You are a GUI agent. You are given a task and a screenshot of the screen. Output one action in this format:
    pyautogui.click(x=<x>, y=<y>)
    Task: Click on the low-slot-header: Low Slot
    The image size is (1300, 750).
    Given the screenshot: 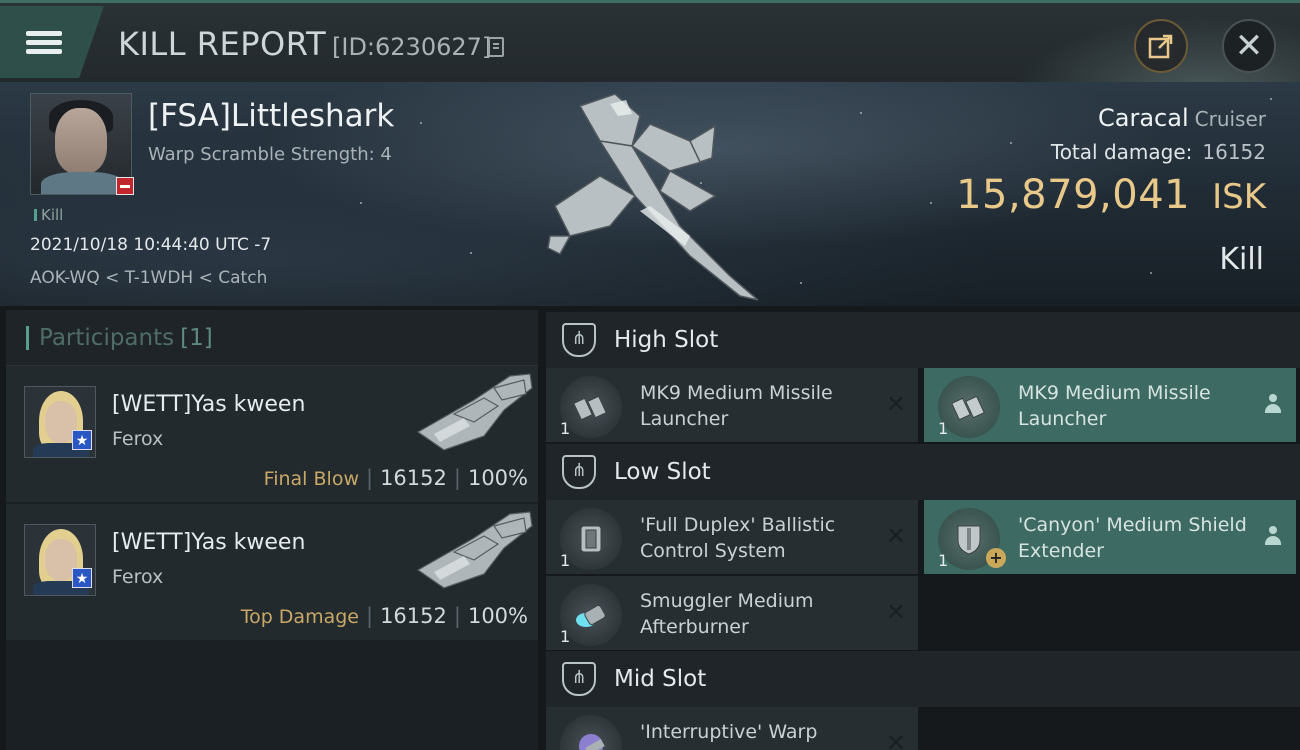 What is the action you would take?
    pyautogui.click(x=923, y=472)
    